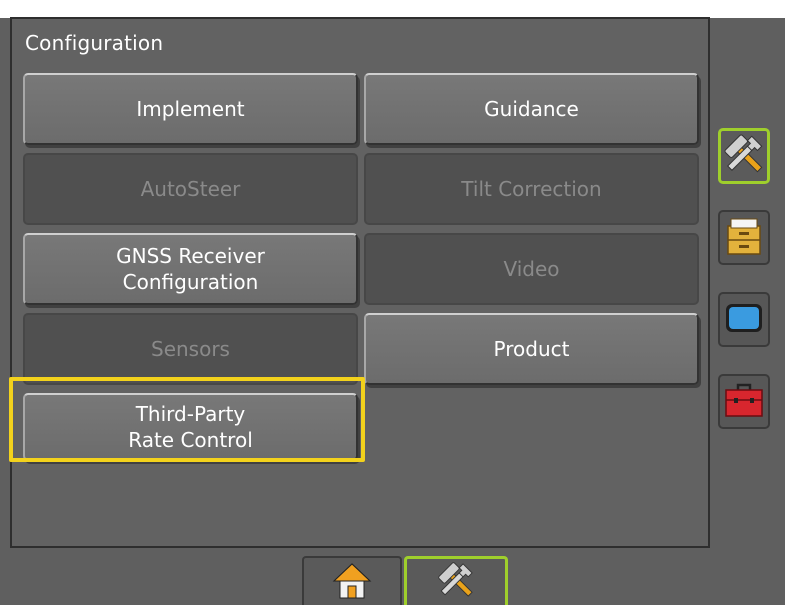 This screenshot has height=605, width=800. I want to click on product-button: Product, so click(531, 349).